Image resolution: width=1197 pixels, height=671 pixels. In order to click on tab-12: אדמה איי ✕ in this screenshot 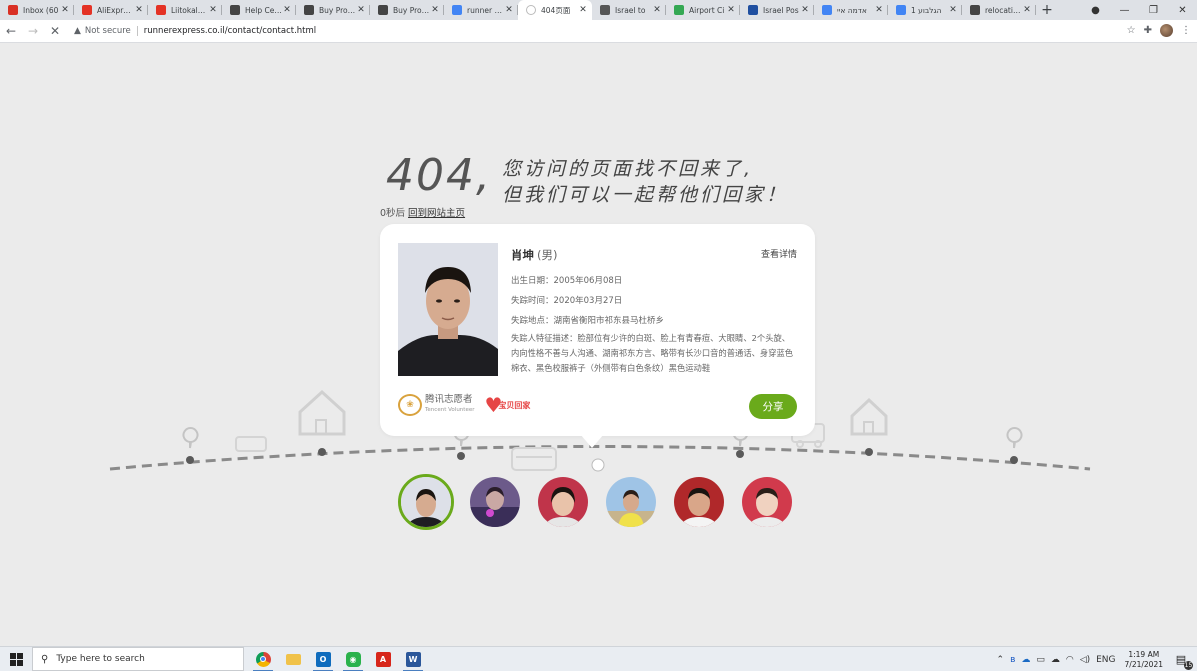, I will do `click(851, 10)`.